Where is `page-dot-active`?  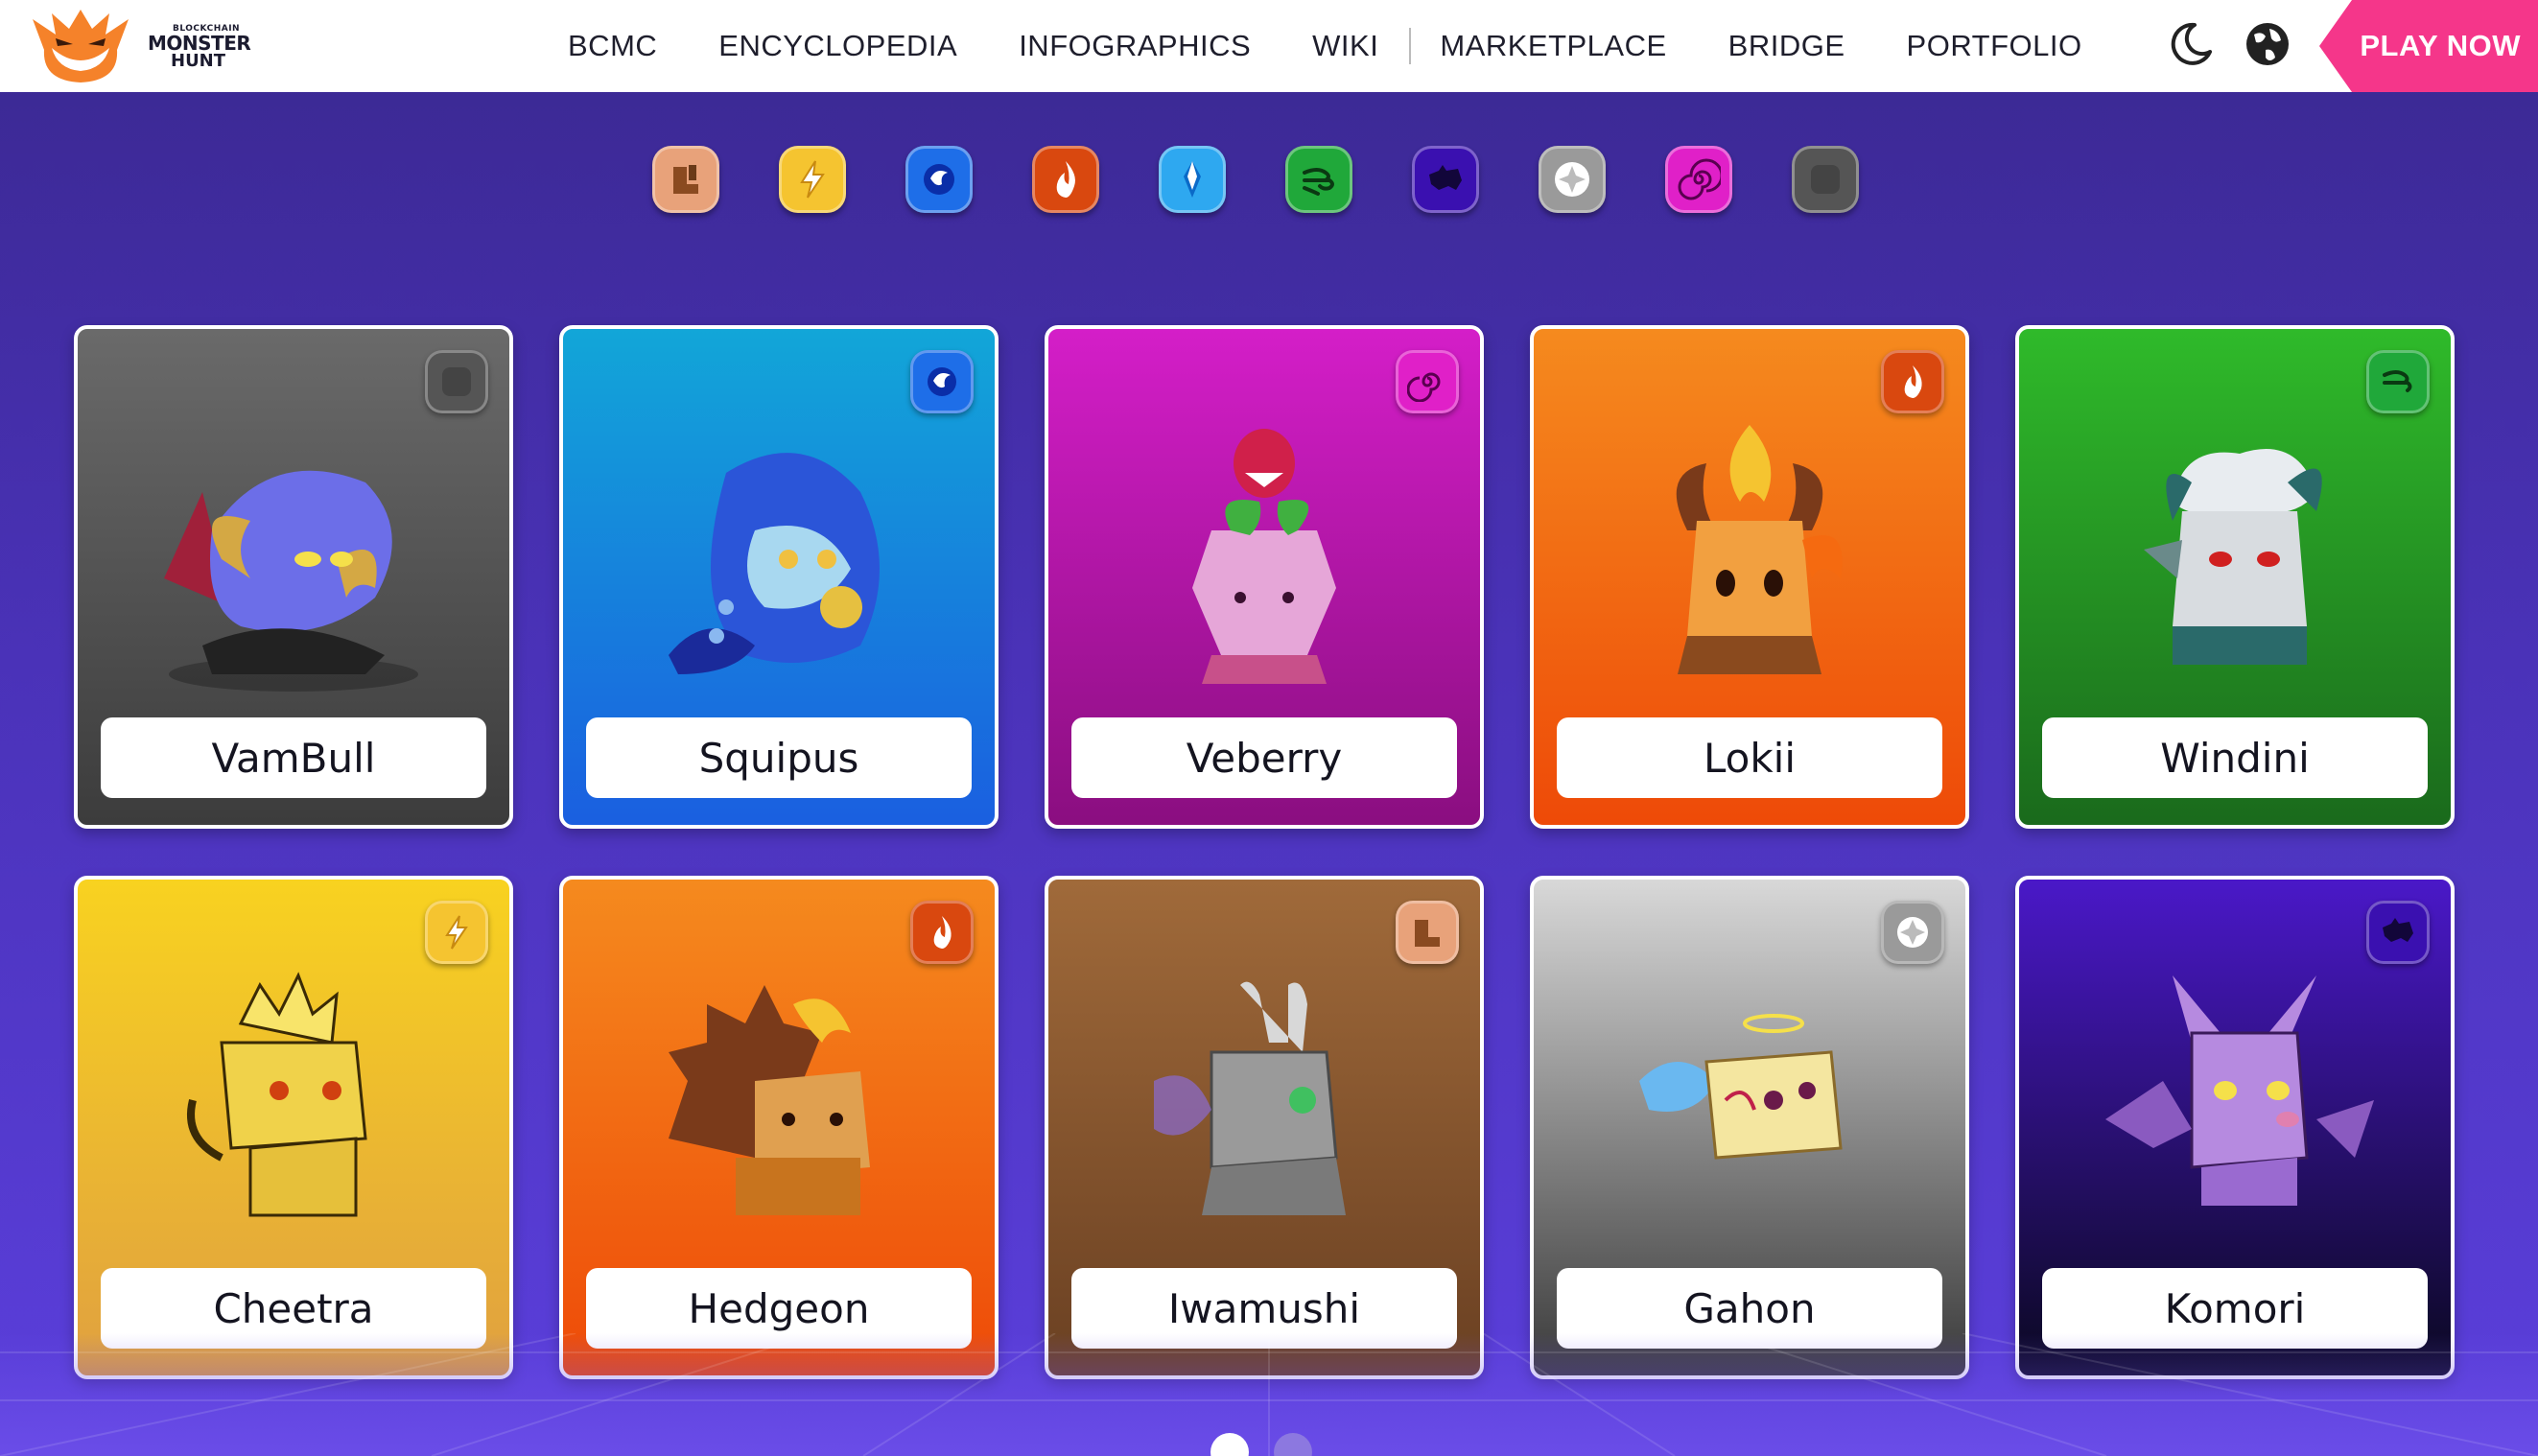 page-dot-active is located at coordinates (1229, 1445).